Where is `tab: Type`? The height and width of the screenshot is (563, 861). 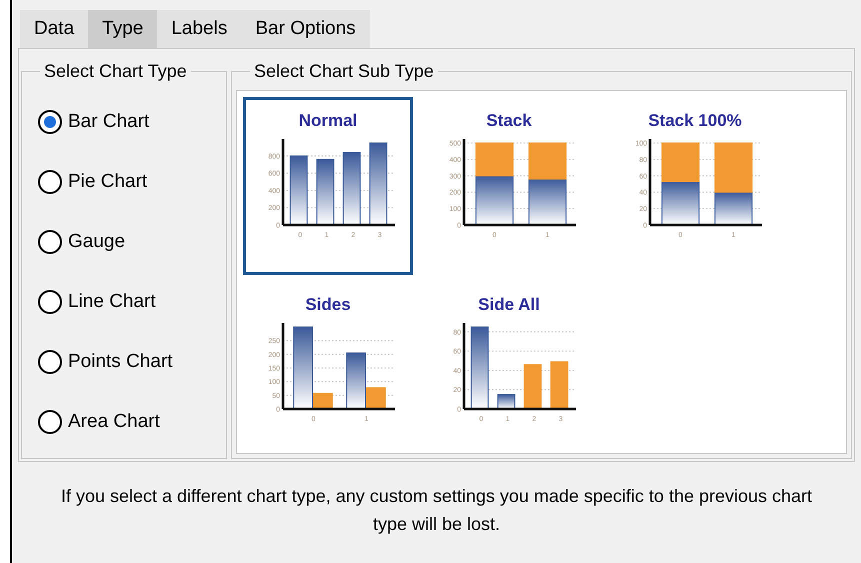 tab: Type is located at coordinates (123, 29).